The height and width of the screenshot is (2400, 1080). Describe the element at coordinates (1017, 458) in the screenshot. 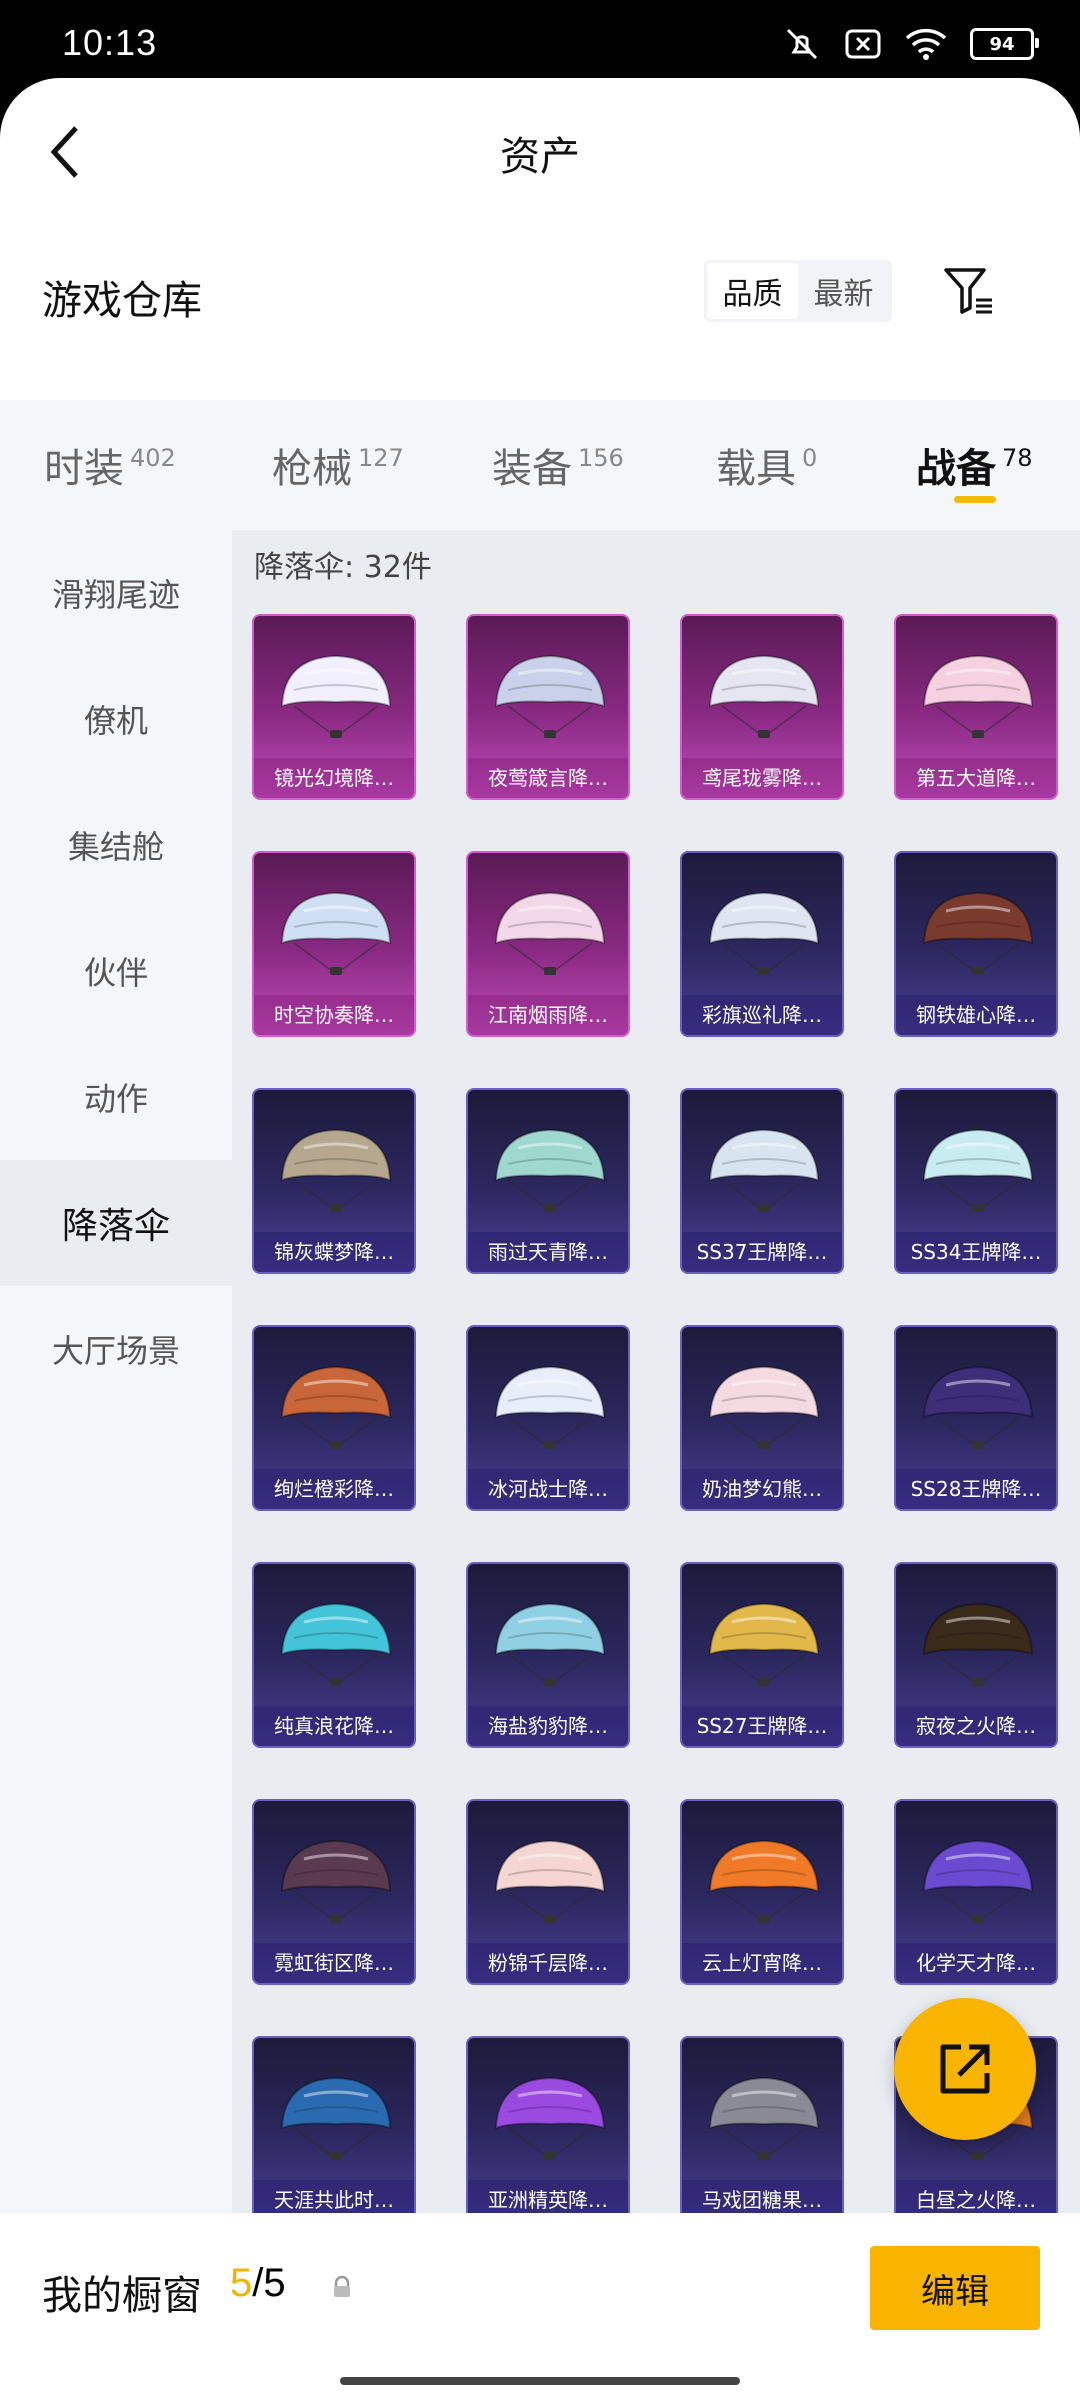

I see `tab-count: 78` at that location.